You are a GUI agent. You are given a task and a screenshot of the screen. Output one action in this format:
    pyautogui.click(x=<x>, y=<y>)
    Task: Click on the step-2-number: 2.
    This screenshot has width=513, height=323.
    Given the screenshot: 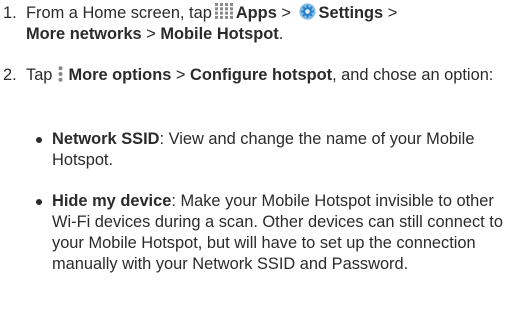 What is the action you would take?
    pyautogui.click(x=10, y=75)
    